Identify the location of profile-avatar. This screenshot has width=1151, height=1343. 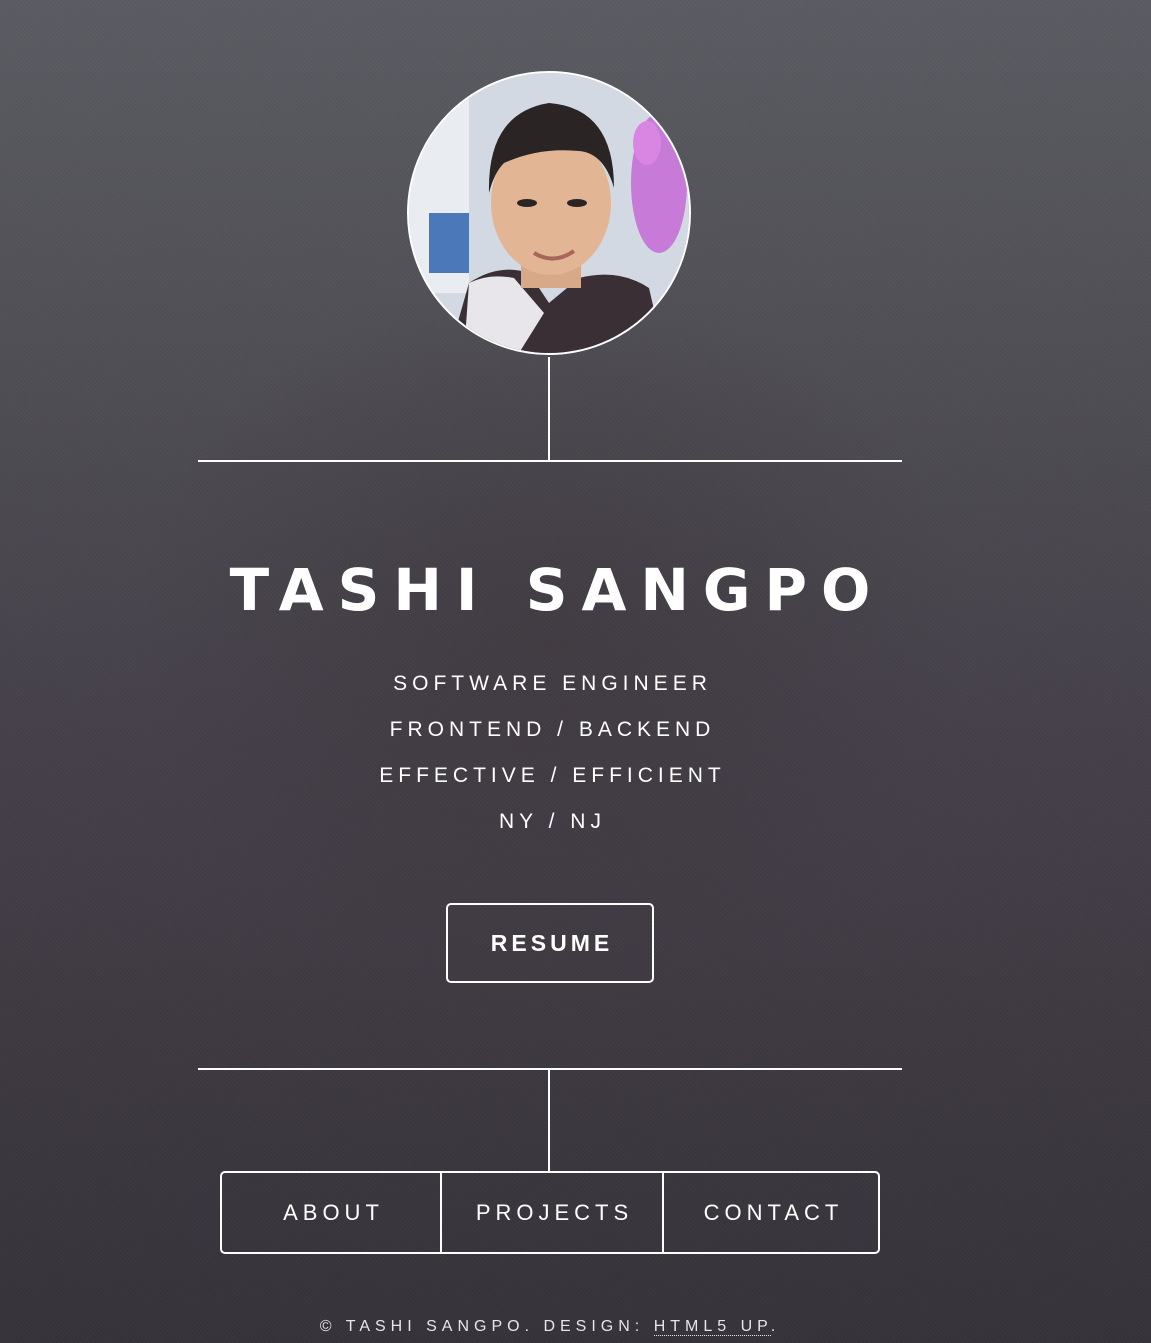
(549, 213).